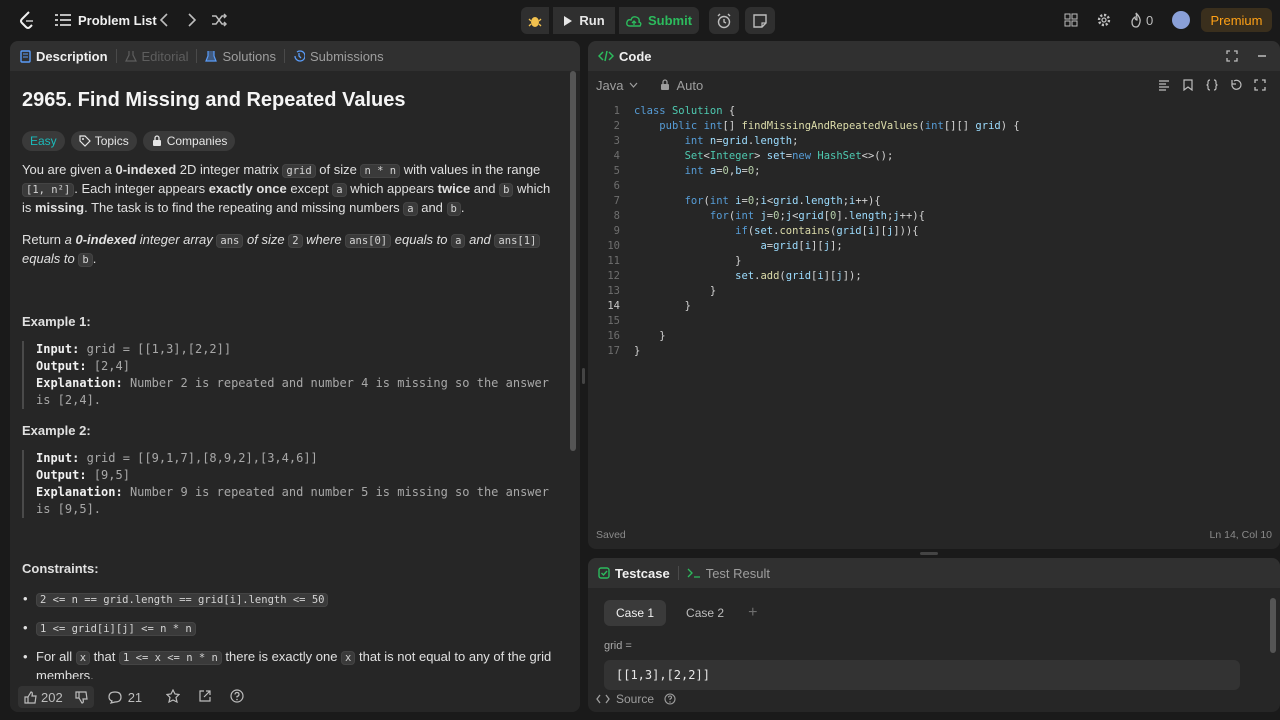  I want to click on code-line: Set<Integer> set=new HashSet<>();, so click(789, 156).